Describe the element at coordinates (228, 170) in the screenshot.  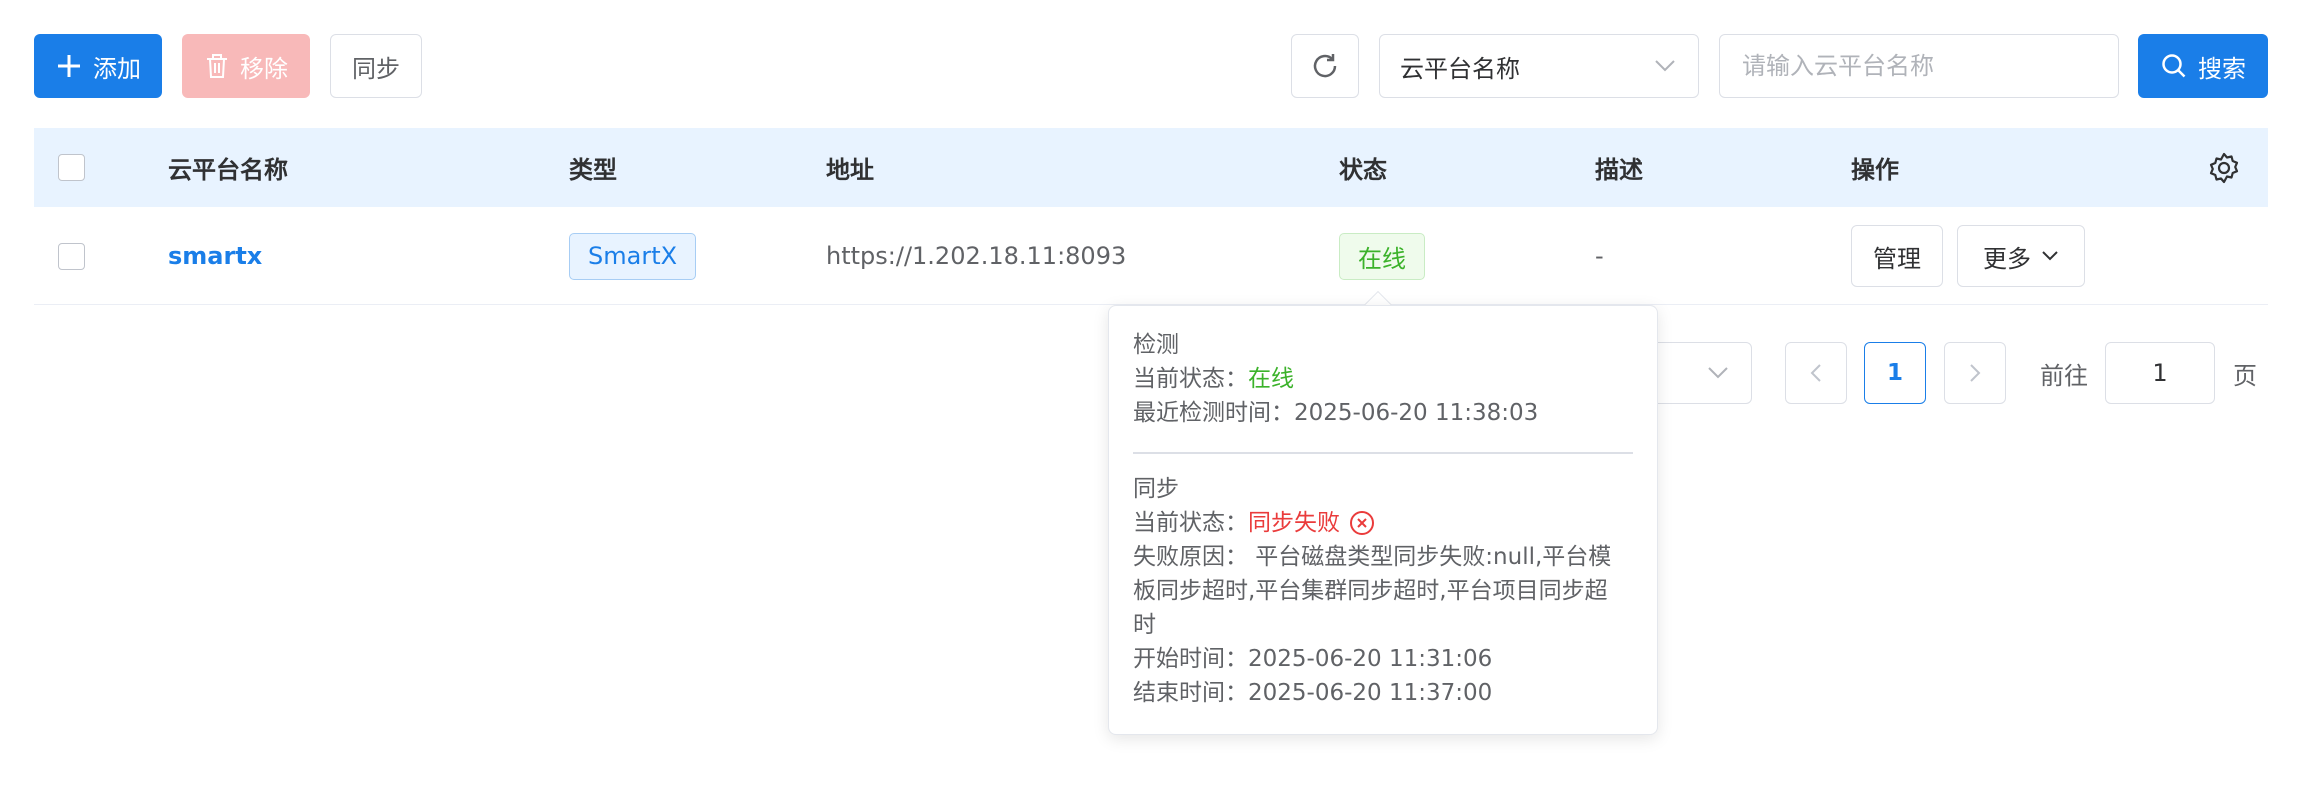
I see `header-name: 云平台名称` at that location.